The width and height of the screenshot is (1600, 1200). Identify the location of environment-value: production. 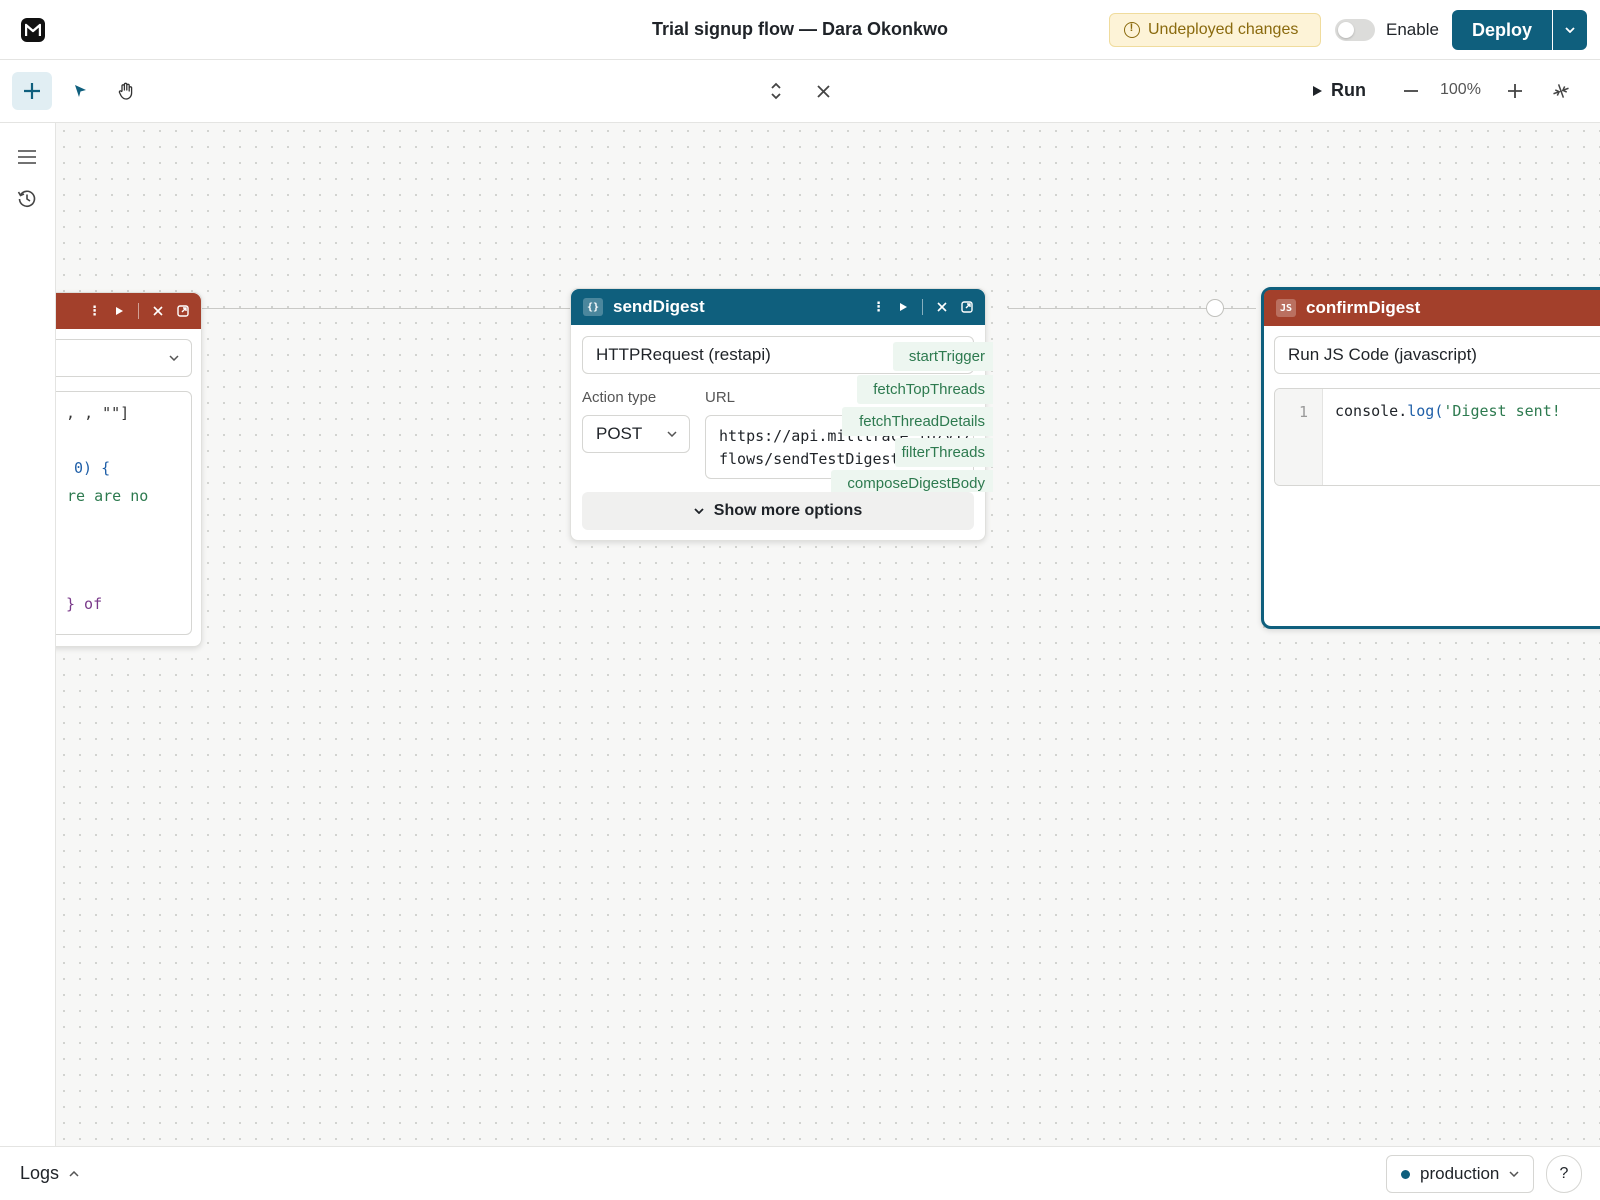
(1460, 1173).